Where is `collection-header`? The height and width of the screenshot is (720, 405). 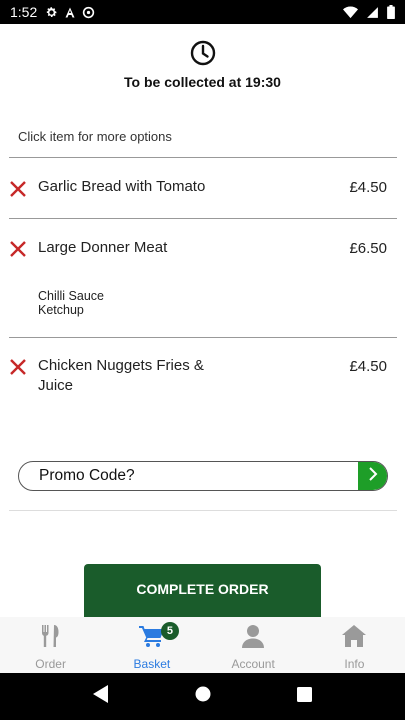
collection-header is located at coordinates (202, 55).